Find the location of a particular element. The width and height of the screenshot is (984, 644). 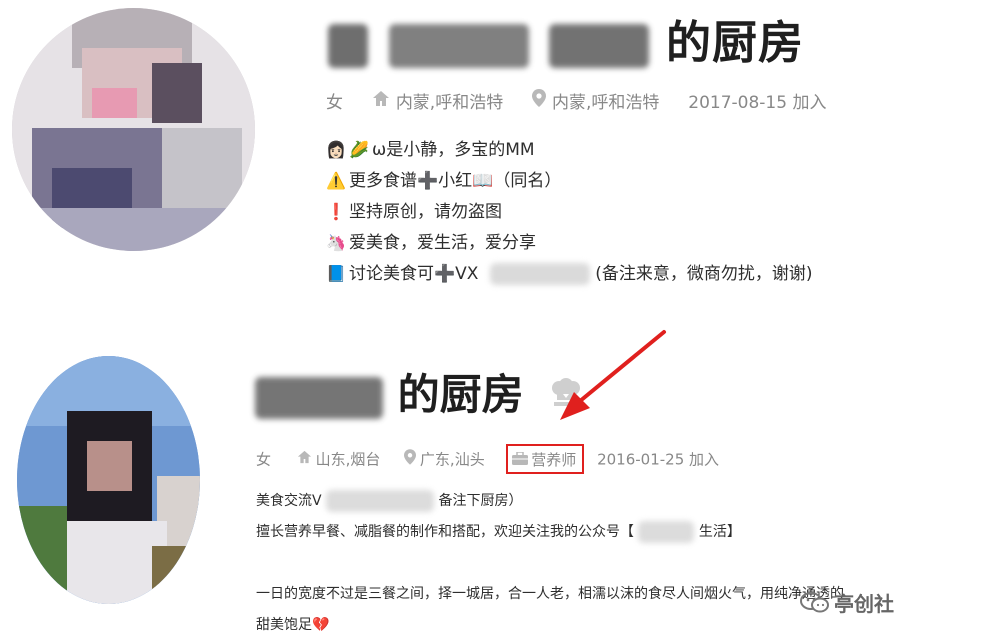

profile1-title: 的厨房 is located at coordinates (566, 38).